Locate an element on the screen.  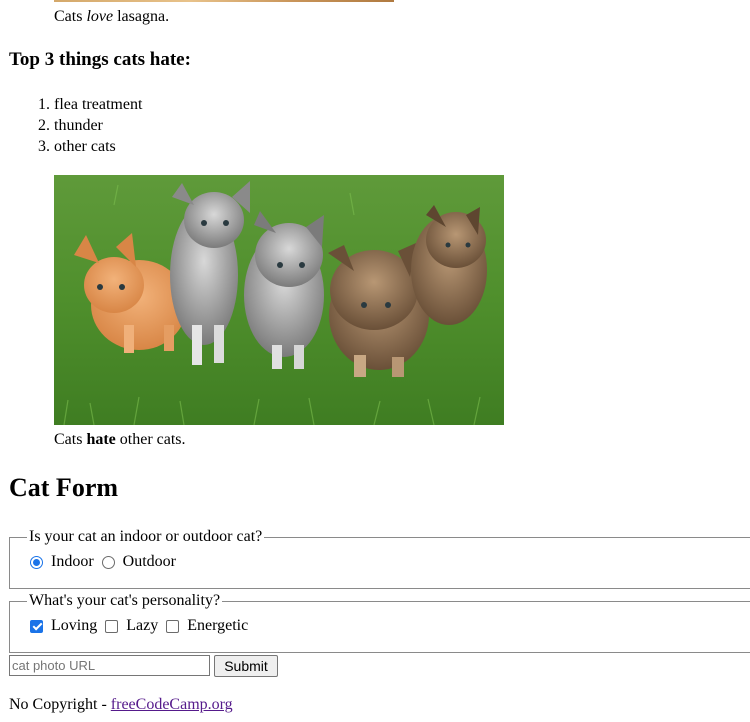
footer: No Copyright - freeCodeCamp.org is located at coordinates (121, 705).